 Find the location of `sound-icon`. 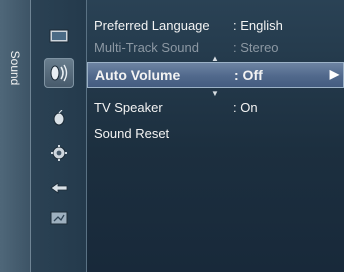

sound-icon is located at coordinates (58, 73).